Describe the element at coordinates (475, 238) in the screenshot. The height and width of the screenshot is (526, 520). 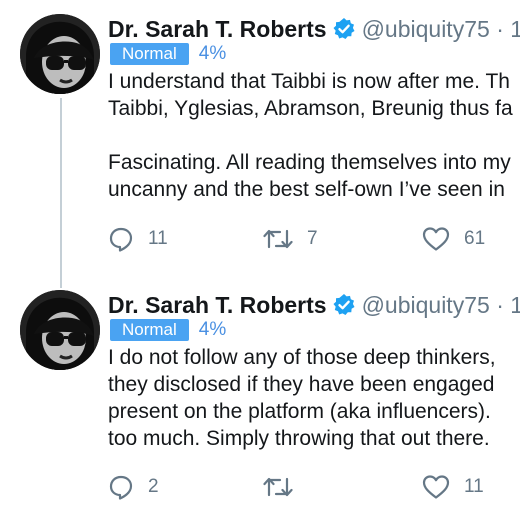
I see `like-count: 61` at that location.